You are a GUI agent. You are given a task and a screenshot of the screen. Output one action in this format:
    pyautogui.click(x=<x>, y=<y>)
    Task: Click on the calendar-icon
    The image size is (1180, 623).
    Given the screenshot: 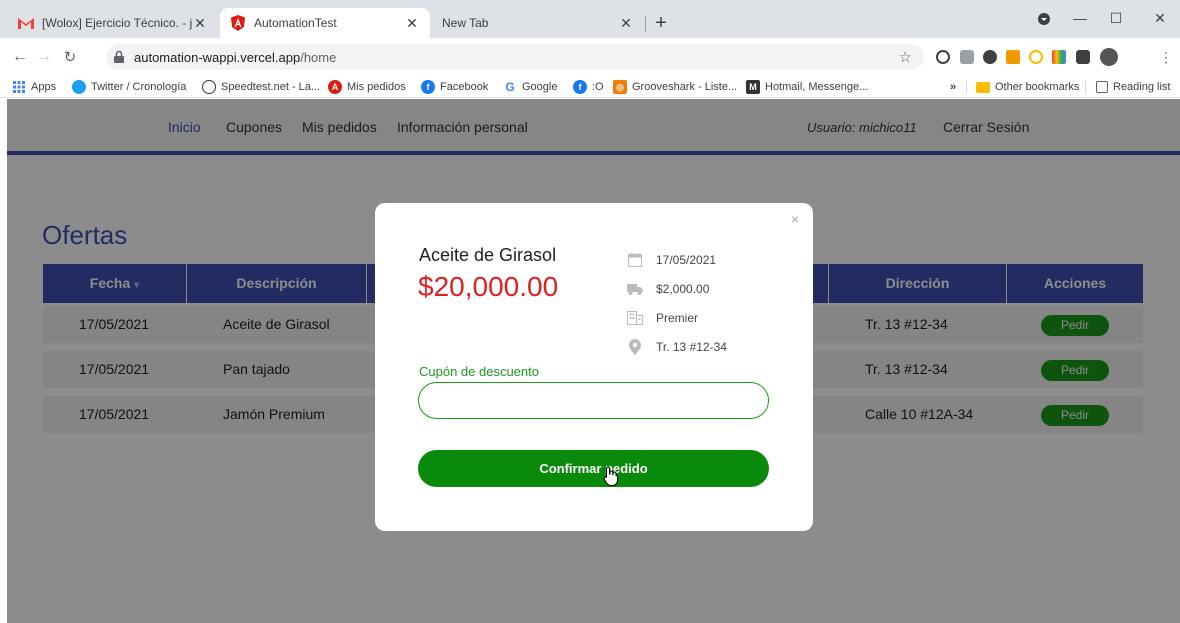 What is the action you would take?
    pyautogui.click(x=635, y=260)
    